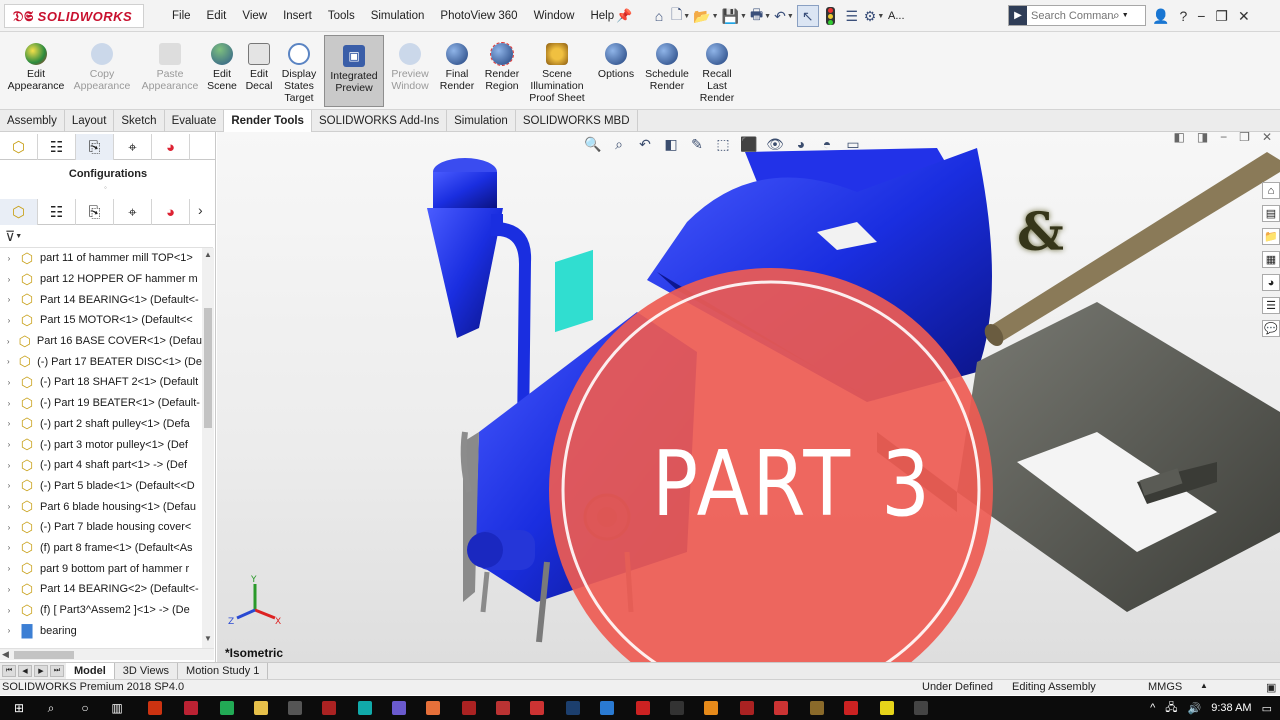 This screenshot has width=1280, height=720. Describe the element at coordinates (502, 71) in the screenshot. I see `render-region-button: Render Region` at that location.